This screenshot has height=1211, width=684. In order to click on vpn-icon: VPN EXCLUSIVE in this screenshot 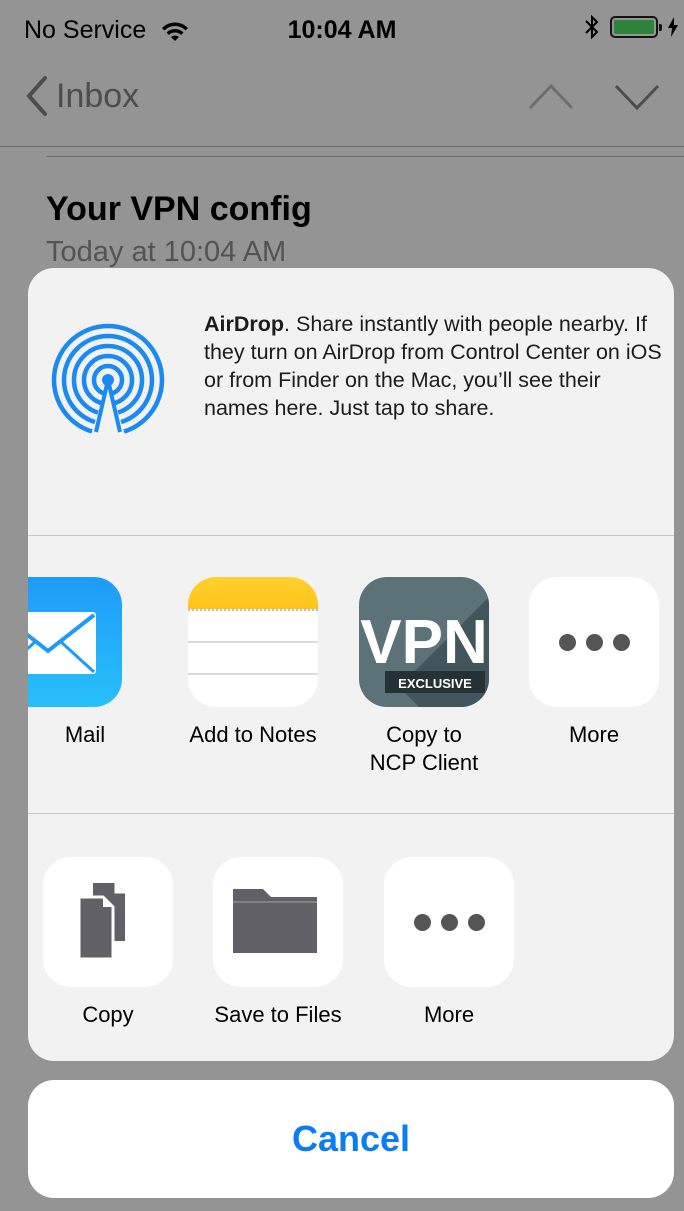, I will do `click(424, 642)`.